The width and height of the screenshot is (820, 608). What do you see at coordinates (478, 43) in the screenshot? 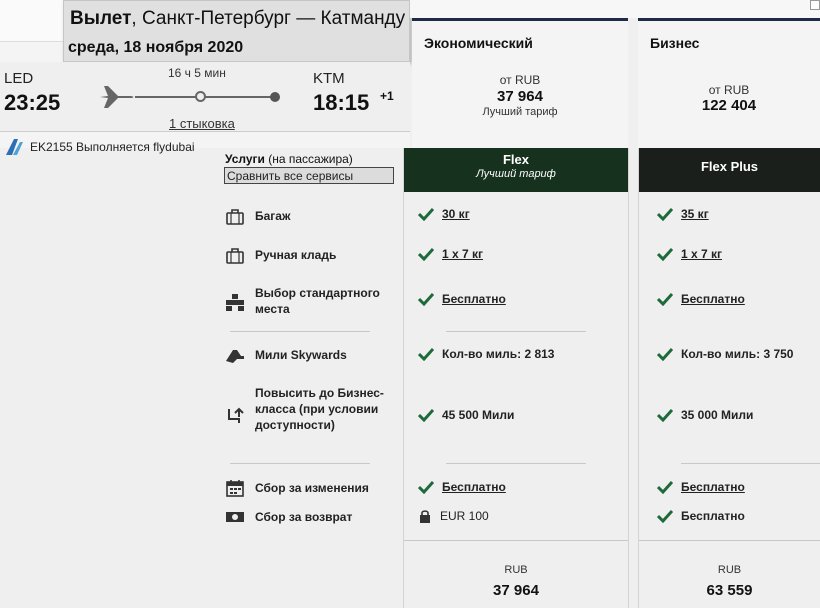
I see `class-name: Экономический` at bounding box center [478, 43].